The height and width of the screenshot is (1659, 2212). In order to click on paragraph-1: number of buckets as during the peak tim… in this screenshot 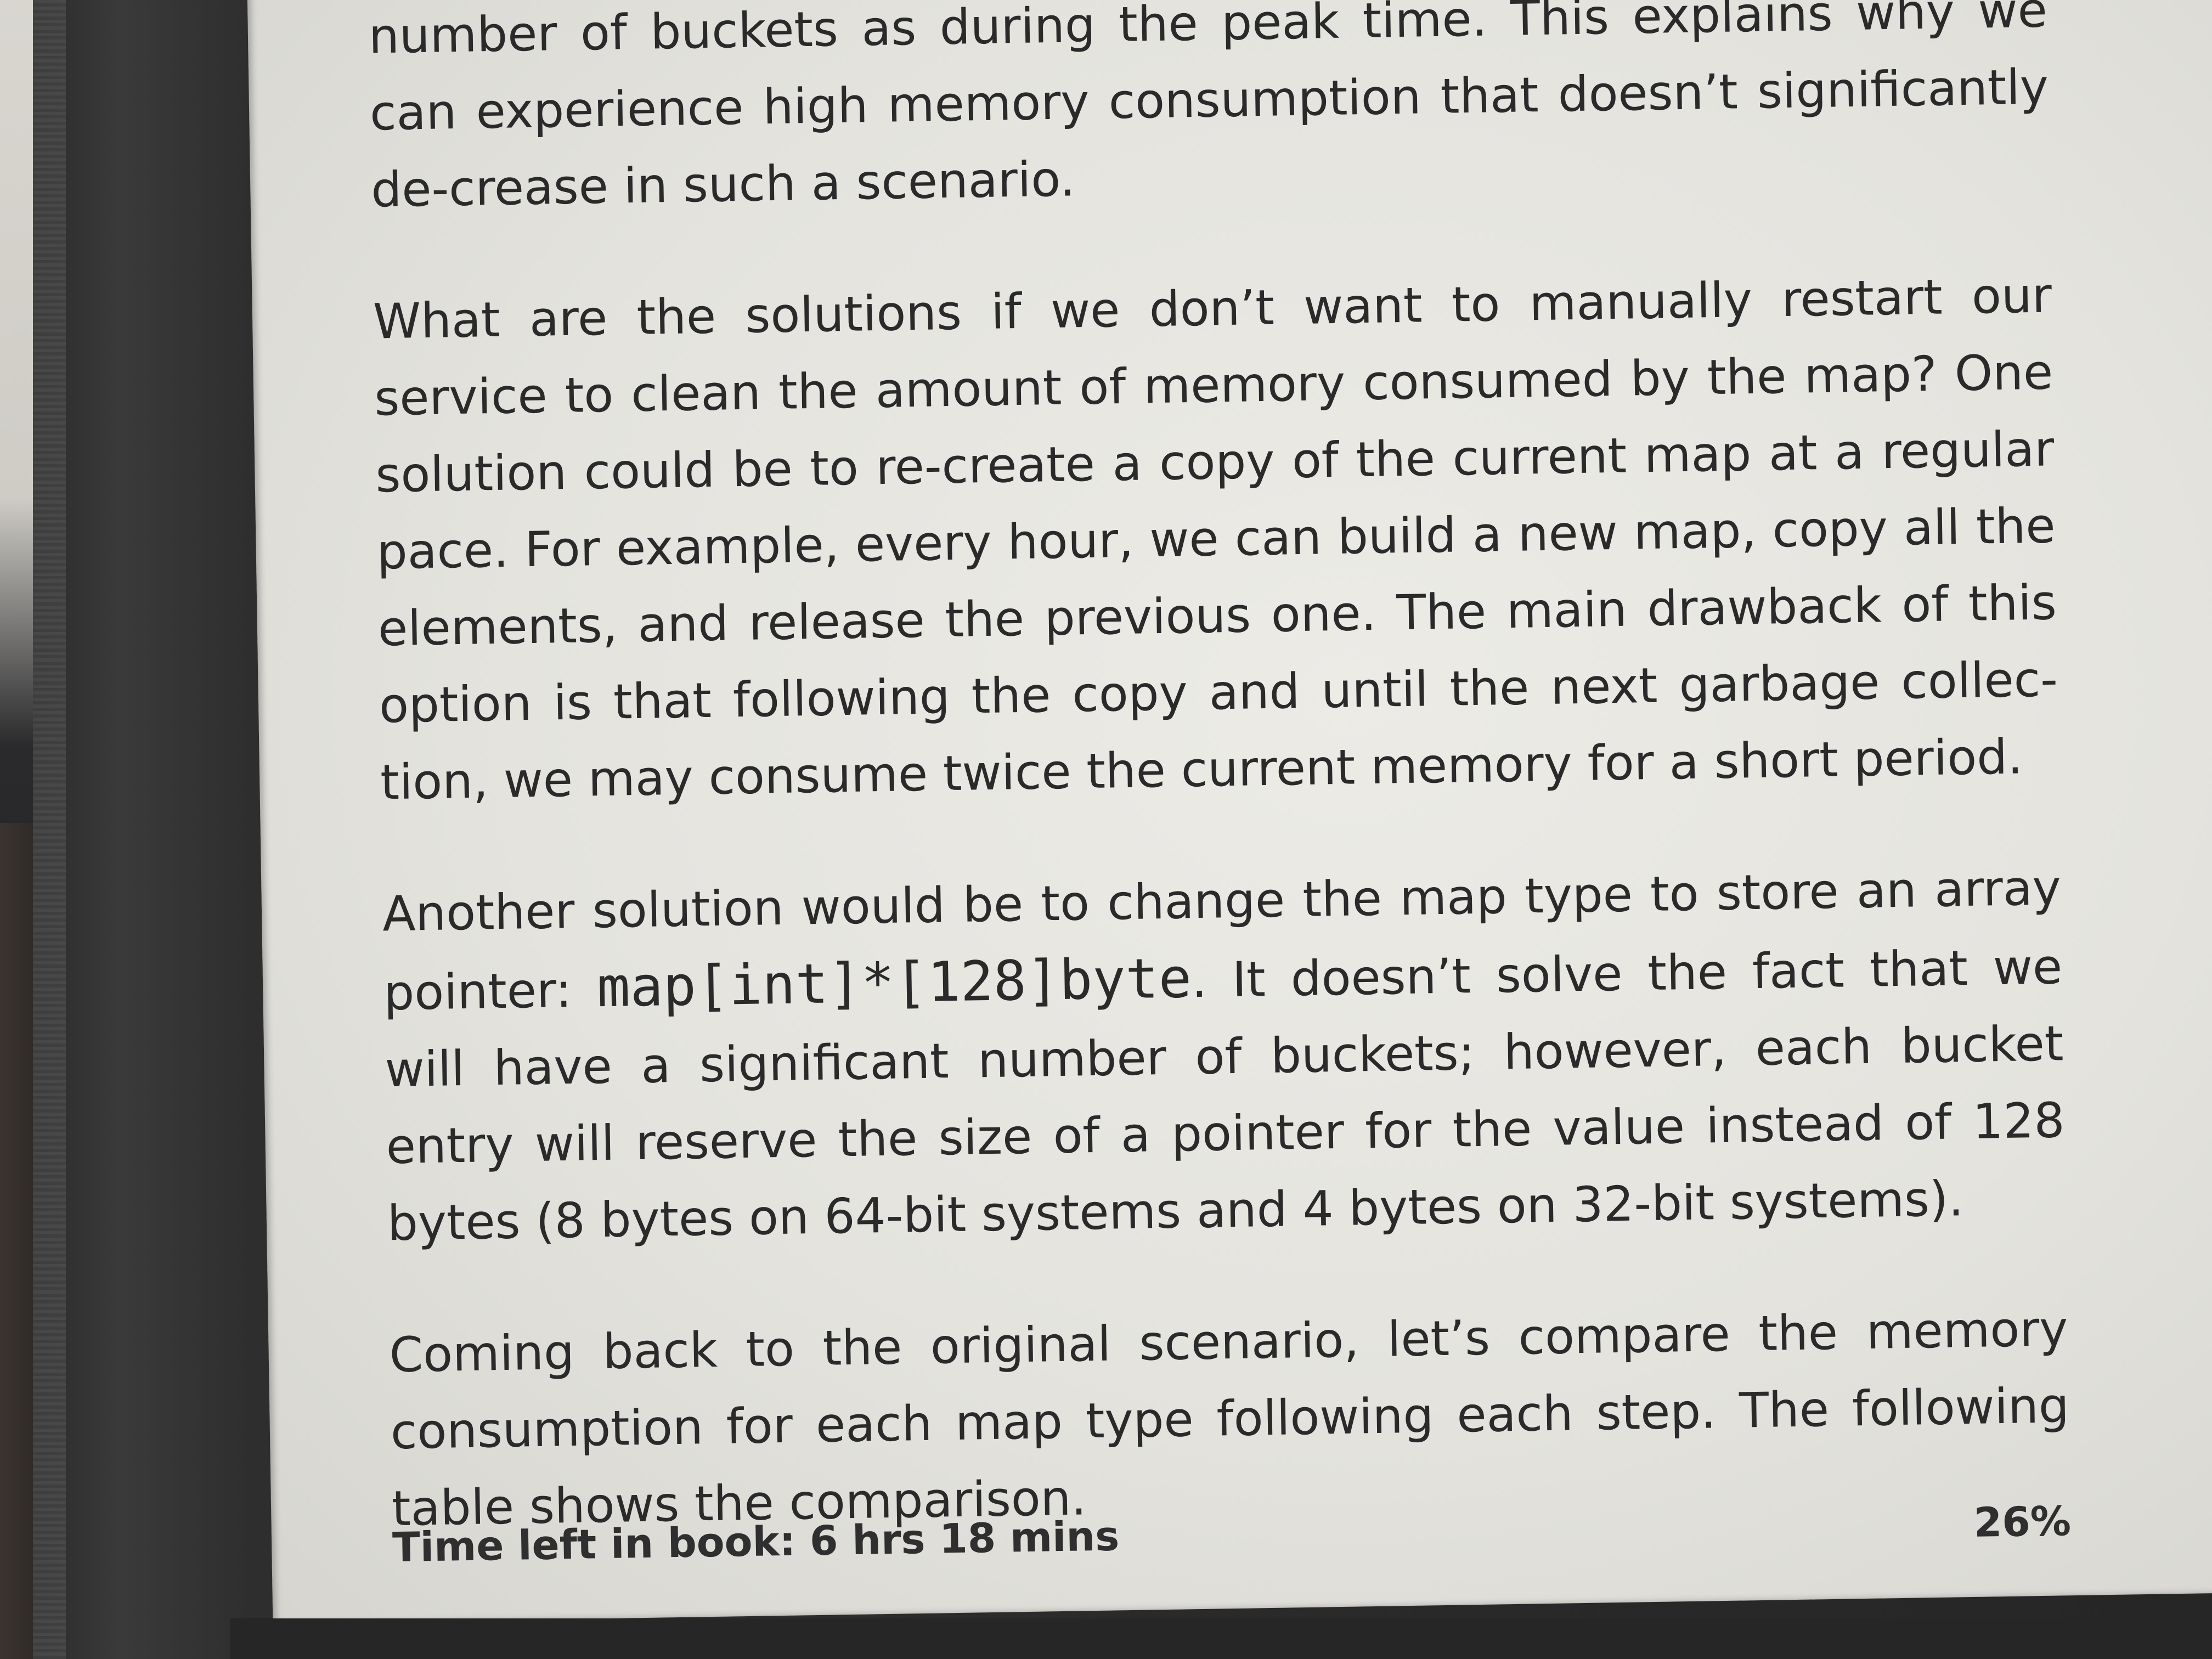, I will do `click(1208, 109)`.